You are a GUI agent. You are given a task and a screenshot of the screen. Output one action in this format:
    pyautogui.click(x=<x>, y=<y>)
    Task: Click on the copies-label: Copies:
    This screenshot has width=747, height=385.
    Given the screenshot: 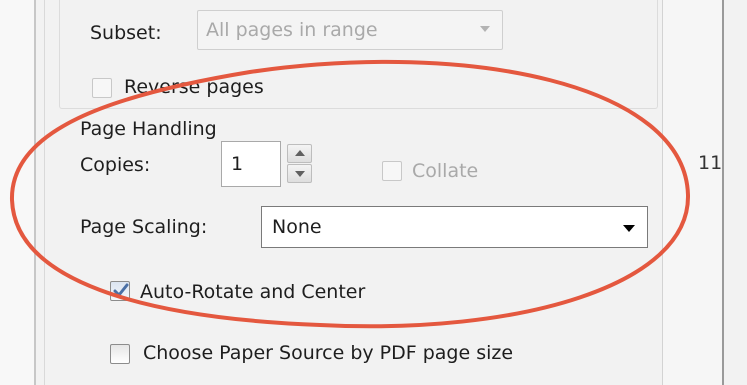 What is the action you would take?
    pyautogui.click(x=115, y=165)
    